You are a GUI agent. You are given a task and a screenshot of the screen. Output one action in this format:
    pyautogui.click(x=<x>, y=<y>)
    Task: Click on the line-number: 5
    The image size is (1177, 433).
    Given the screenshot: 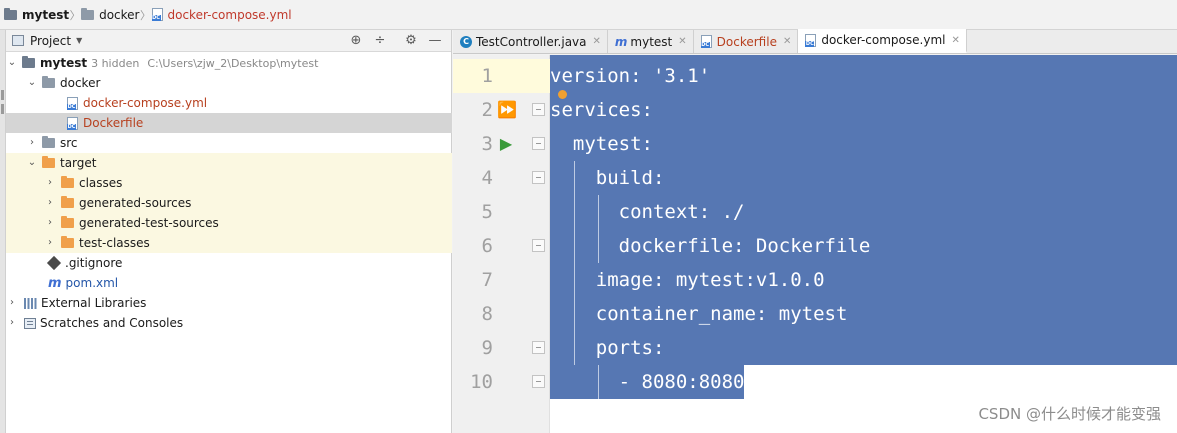 What is the action you would take?
    pyautogui.click(x=487, y=212)
    